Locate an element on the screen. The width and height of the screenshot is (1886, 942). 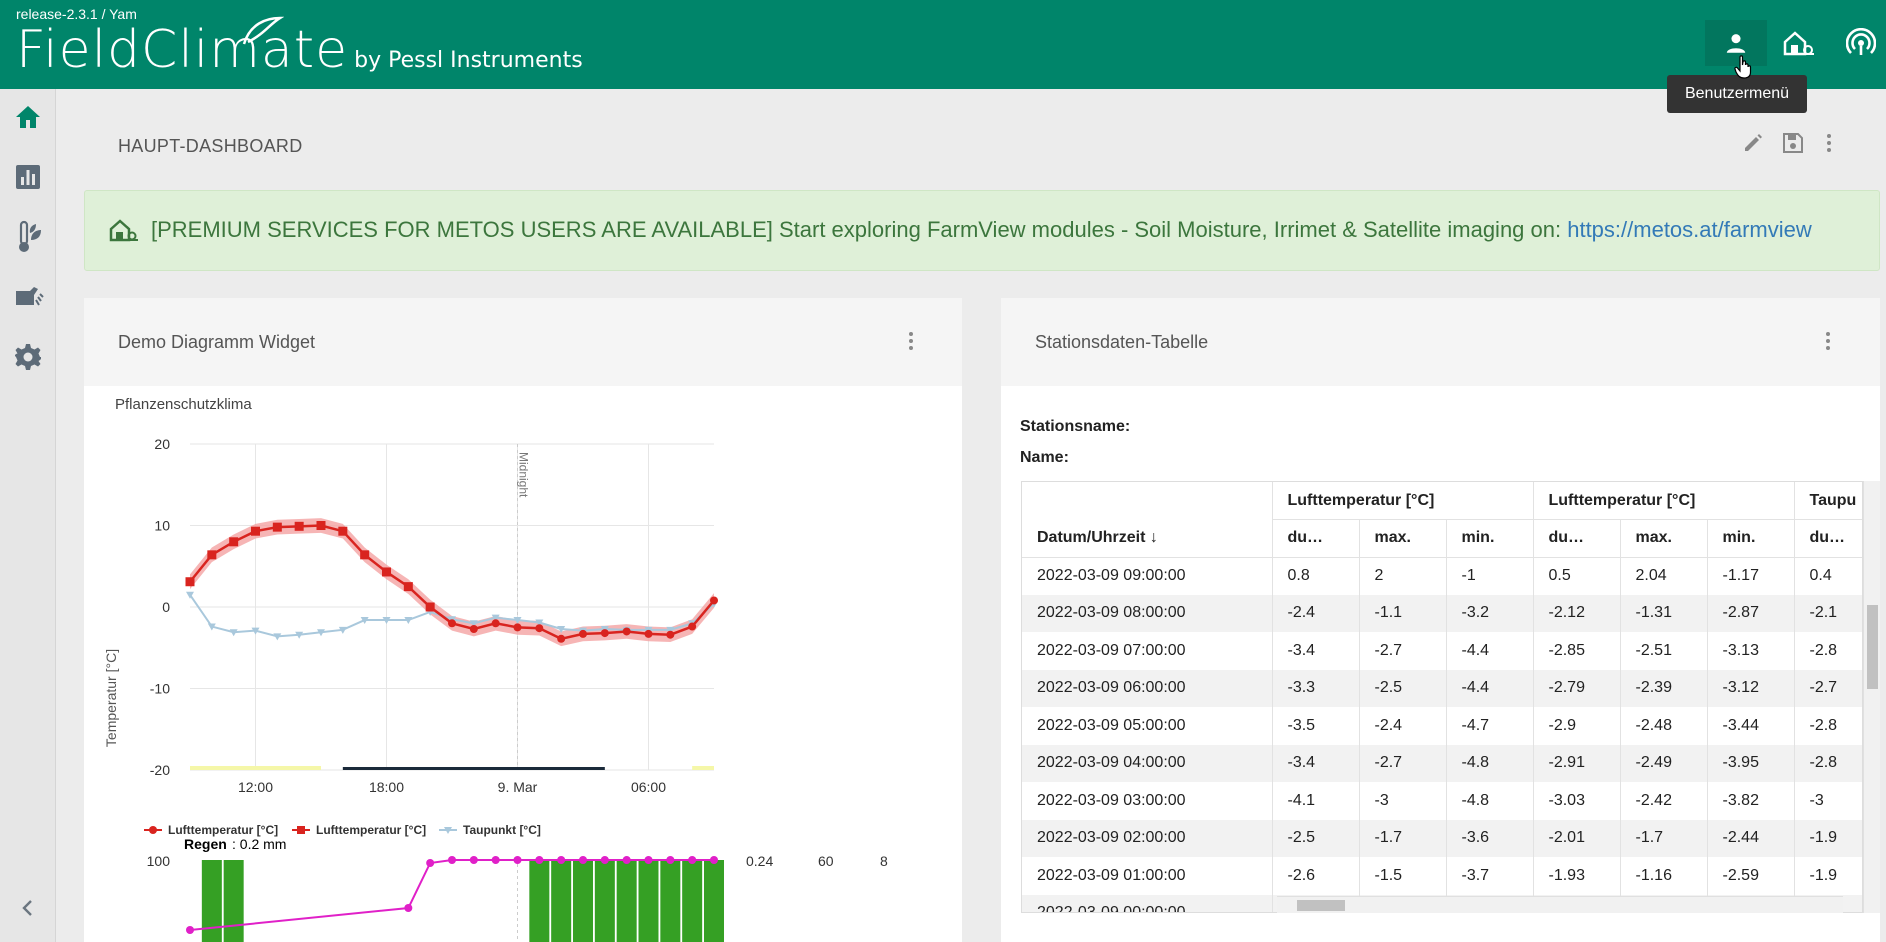
home-icon is located at coordinates (28, 117).